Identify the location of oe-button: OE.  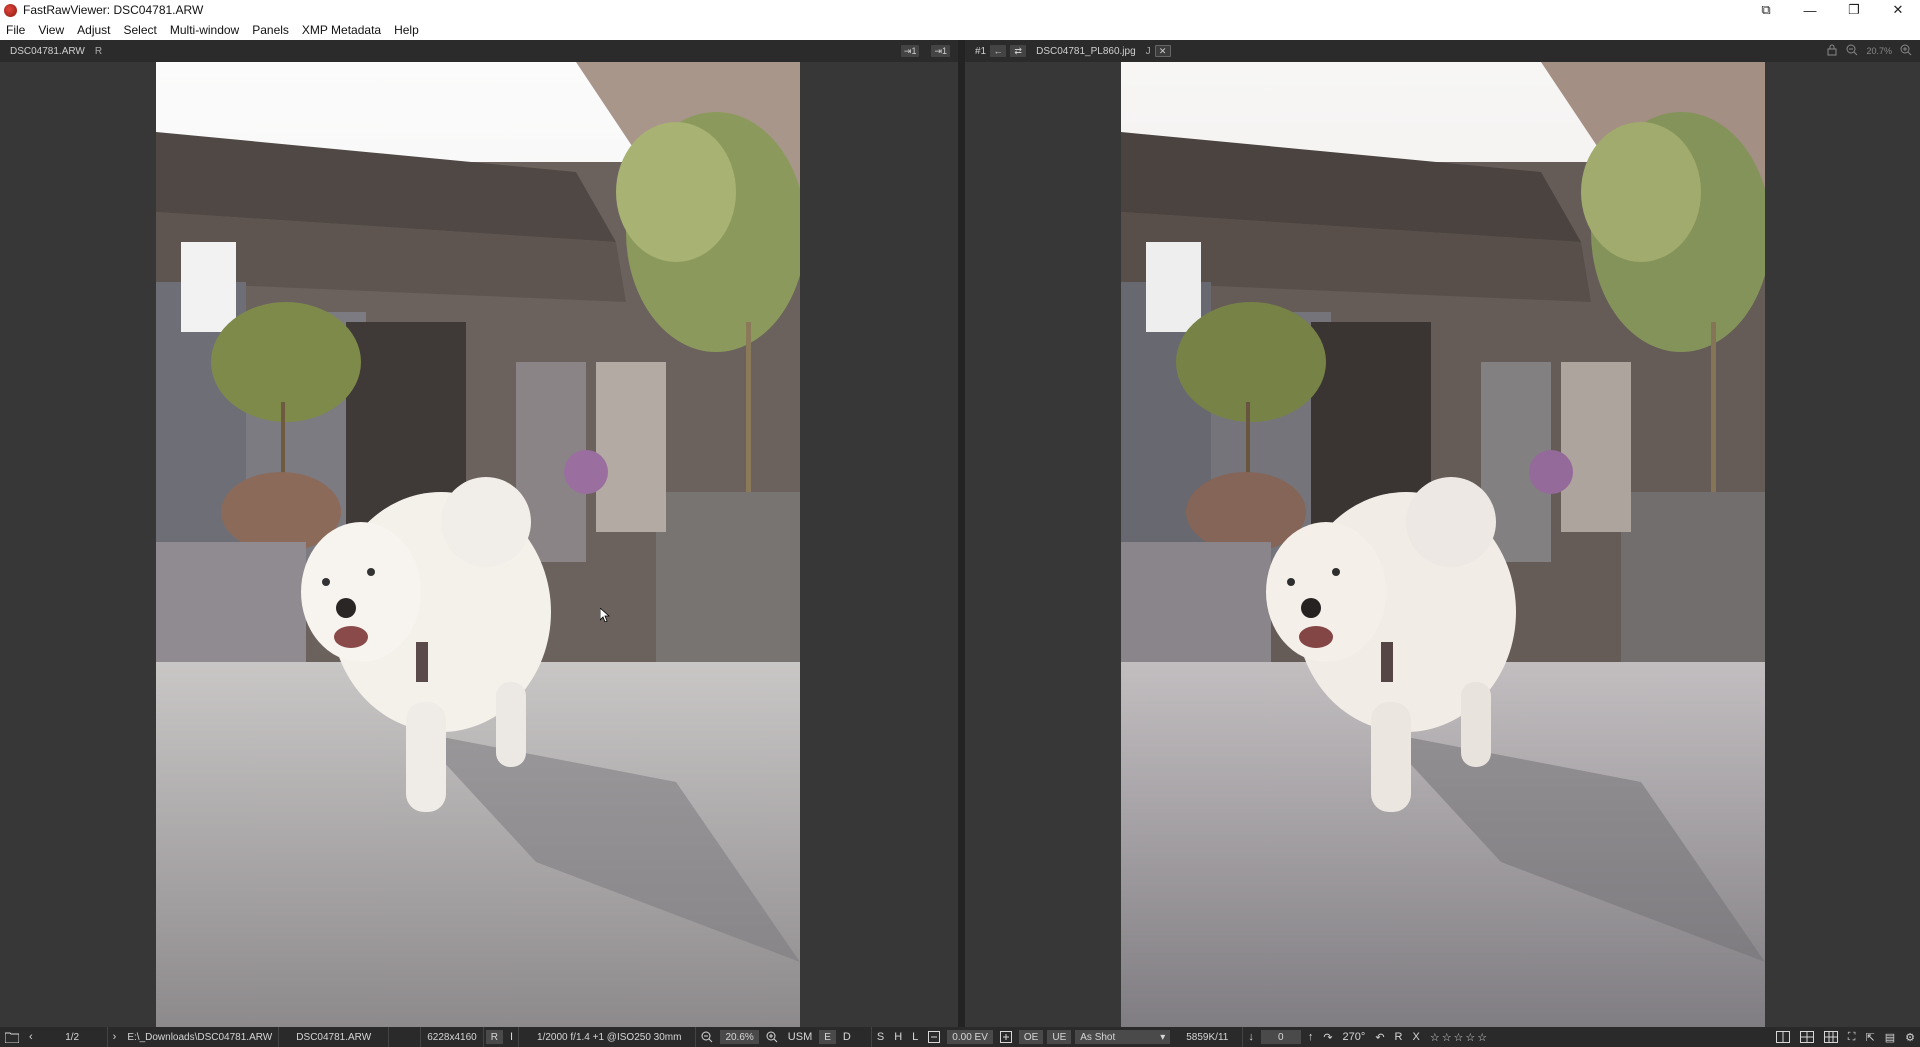
(1031, 1037).